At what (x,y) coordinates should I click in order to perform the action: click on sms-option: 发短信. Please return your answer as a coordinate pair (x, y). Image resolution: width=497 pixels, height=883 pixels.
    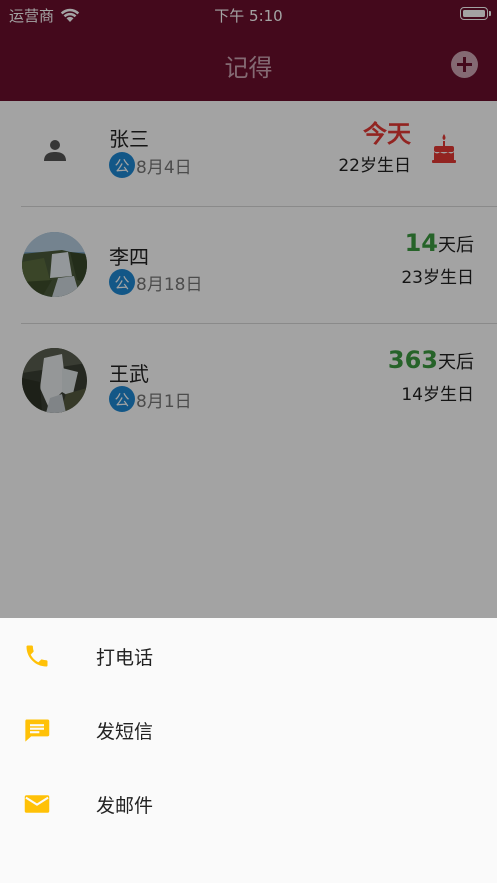
    Looking at the image, I should click on (248, 729).